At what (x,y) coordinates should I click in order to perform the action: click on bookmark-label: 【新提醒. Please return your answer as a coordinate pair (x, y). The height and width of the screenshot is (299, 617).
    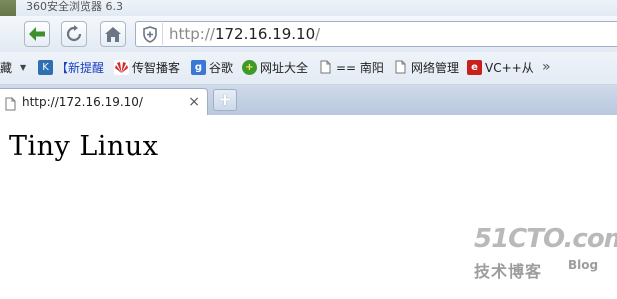
    Looking at the image, I should click on (80, 67).